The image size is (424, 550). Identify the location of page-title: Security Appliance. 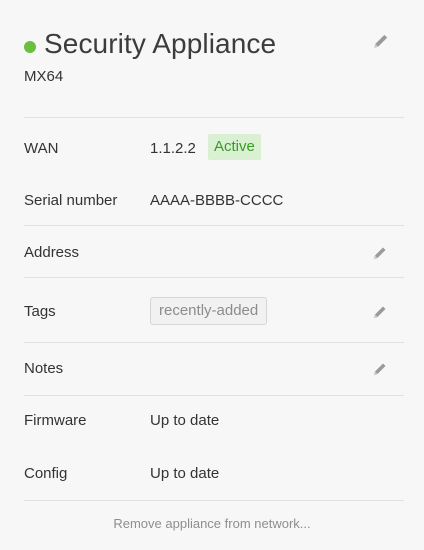
(160, 43).